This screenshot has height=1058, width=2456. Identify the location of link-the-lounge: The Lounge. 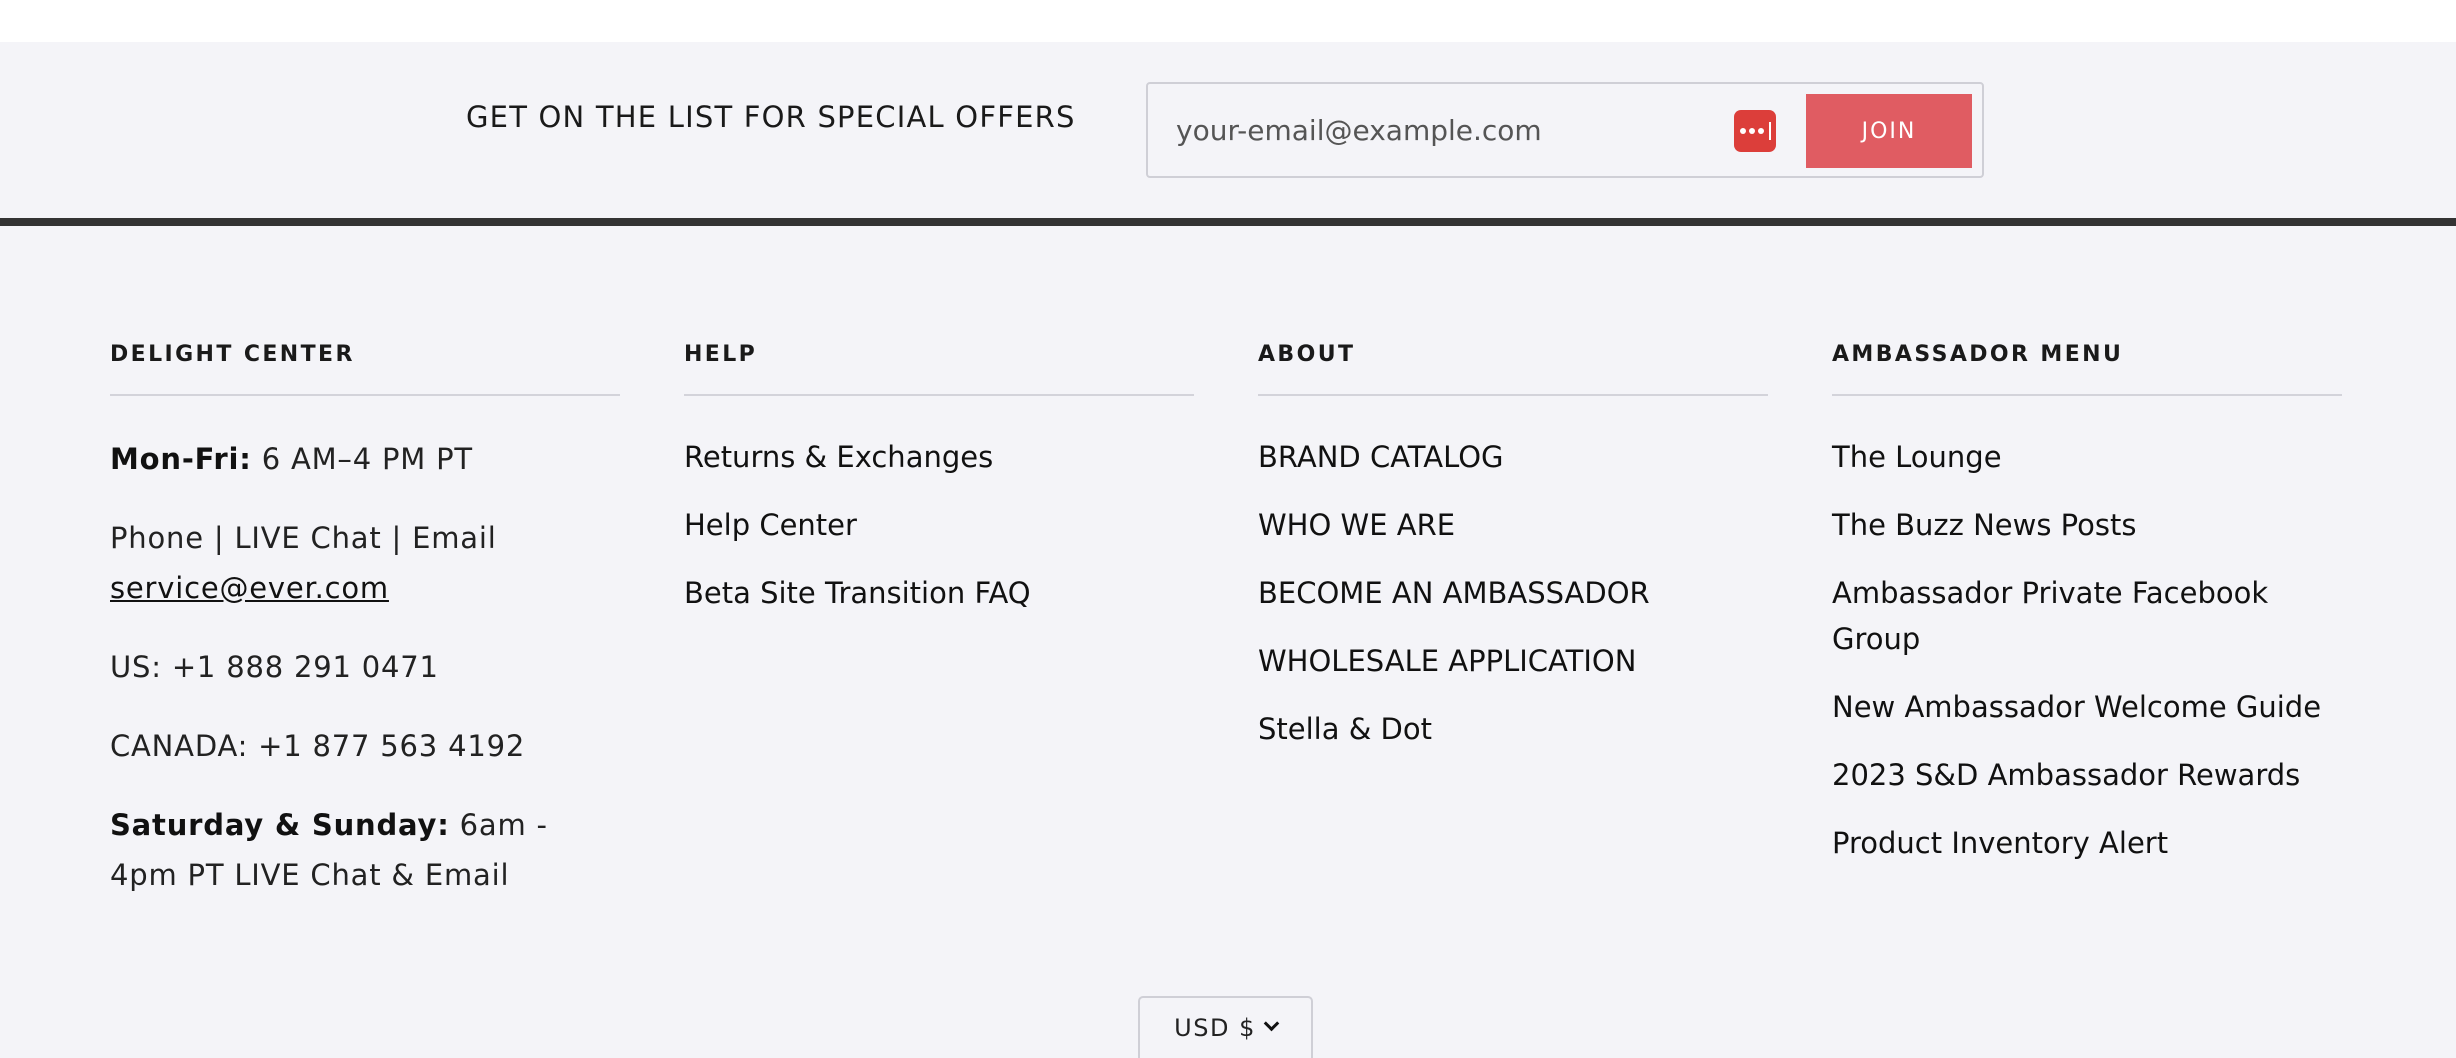
(1917, 457).